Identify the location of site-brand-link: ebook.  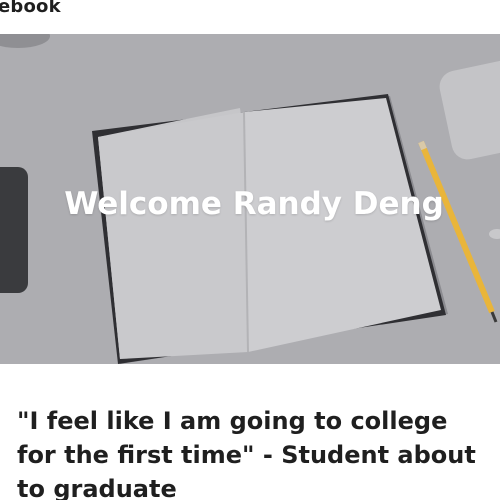
(30, 8).